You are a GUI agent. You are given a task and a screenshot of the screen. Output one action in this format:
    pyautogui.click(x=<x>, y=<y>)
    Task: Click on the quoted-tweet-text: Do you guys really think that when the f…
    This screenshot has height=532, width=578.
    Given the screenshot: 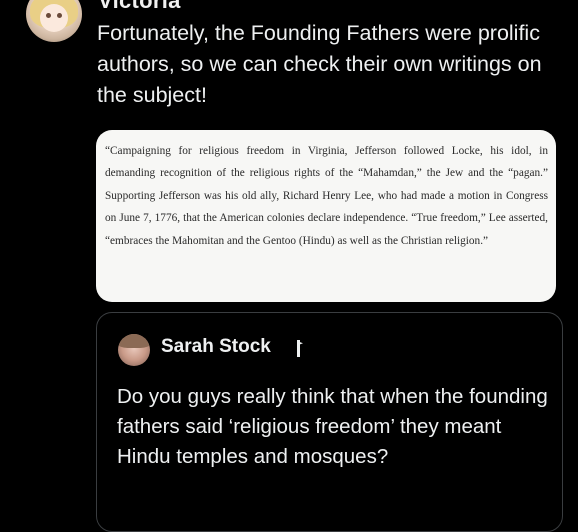 What is the action you would take?
    pyautogui.click(x=332, y=426)
    